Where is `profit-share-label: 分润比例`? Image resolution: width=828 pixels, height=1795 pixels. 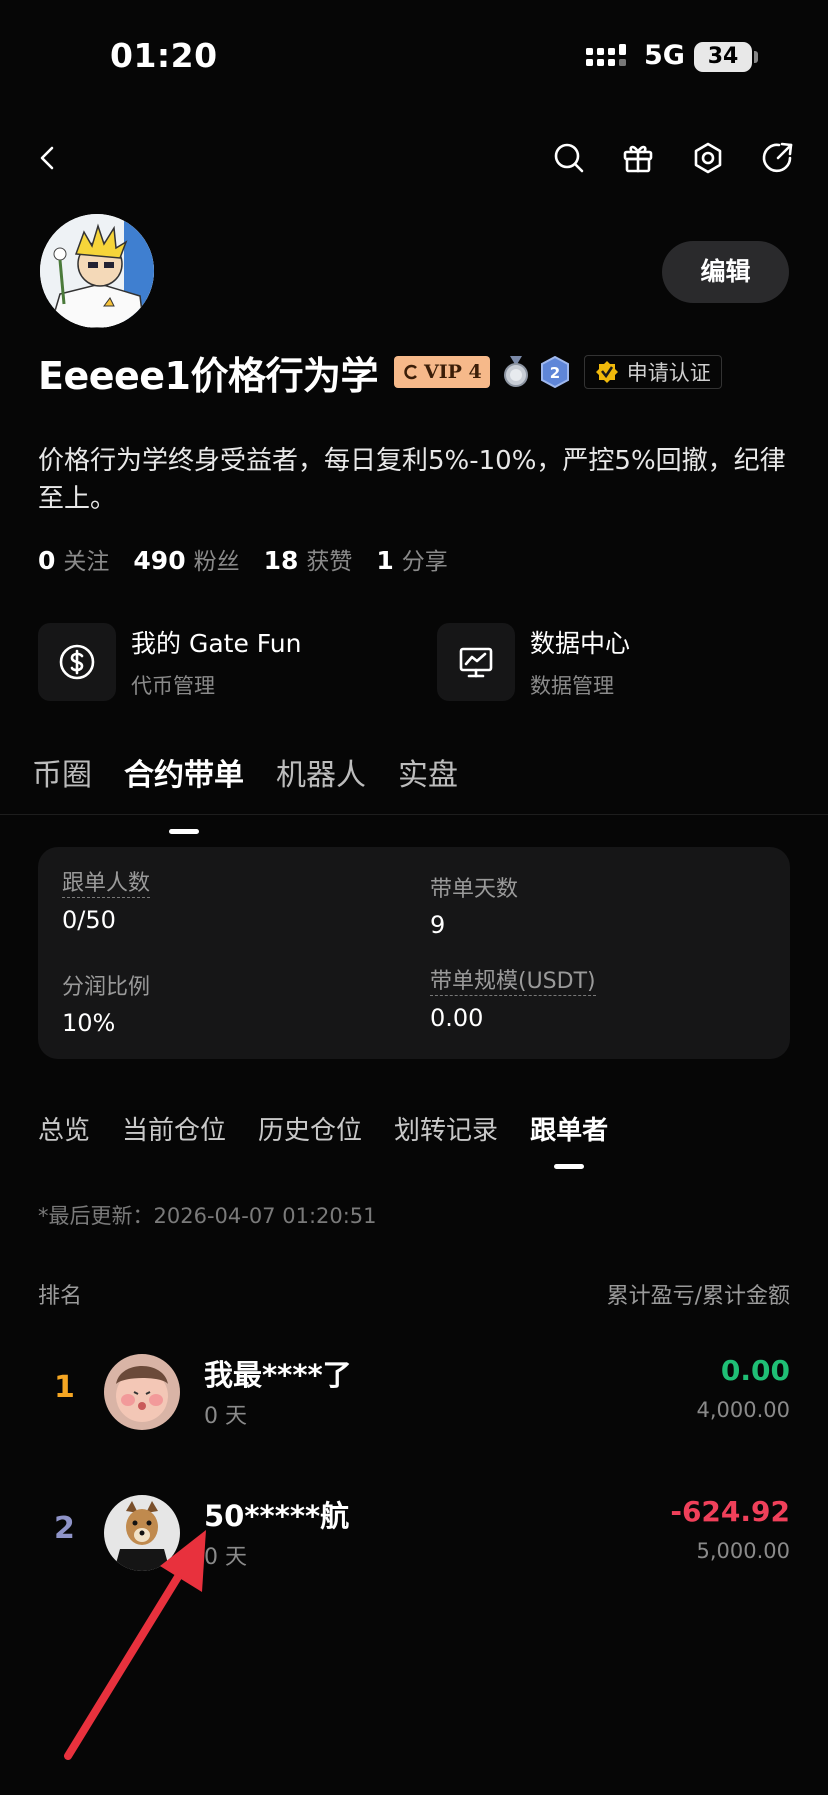
profit-share-label: 分润比例 is located at coordinates (106, 987).